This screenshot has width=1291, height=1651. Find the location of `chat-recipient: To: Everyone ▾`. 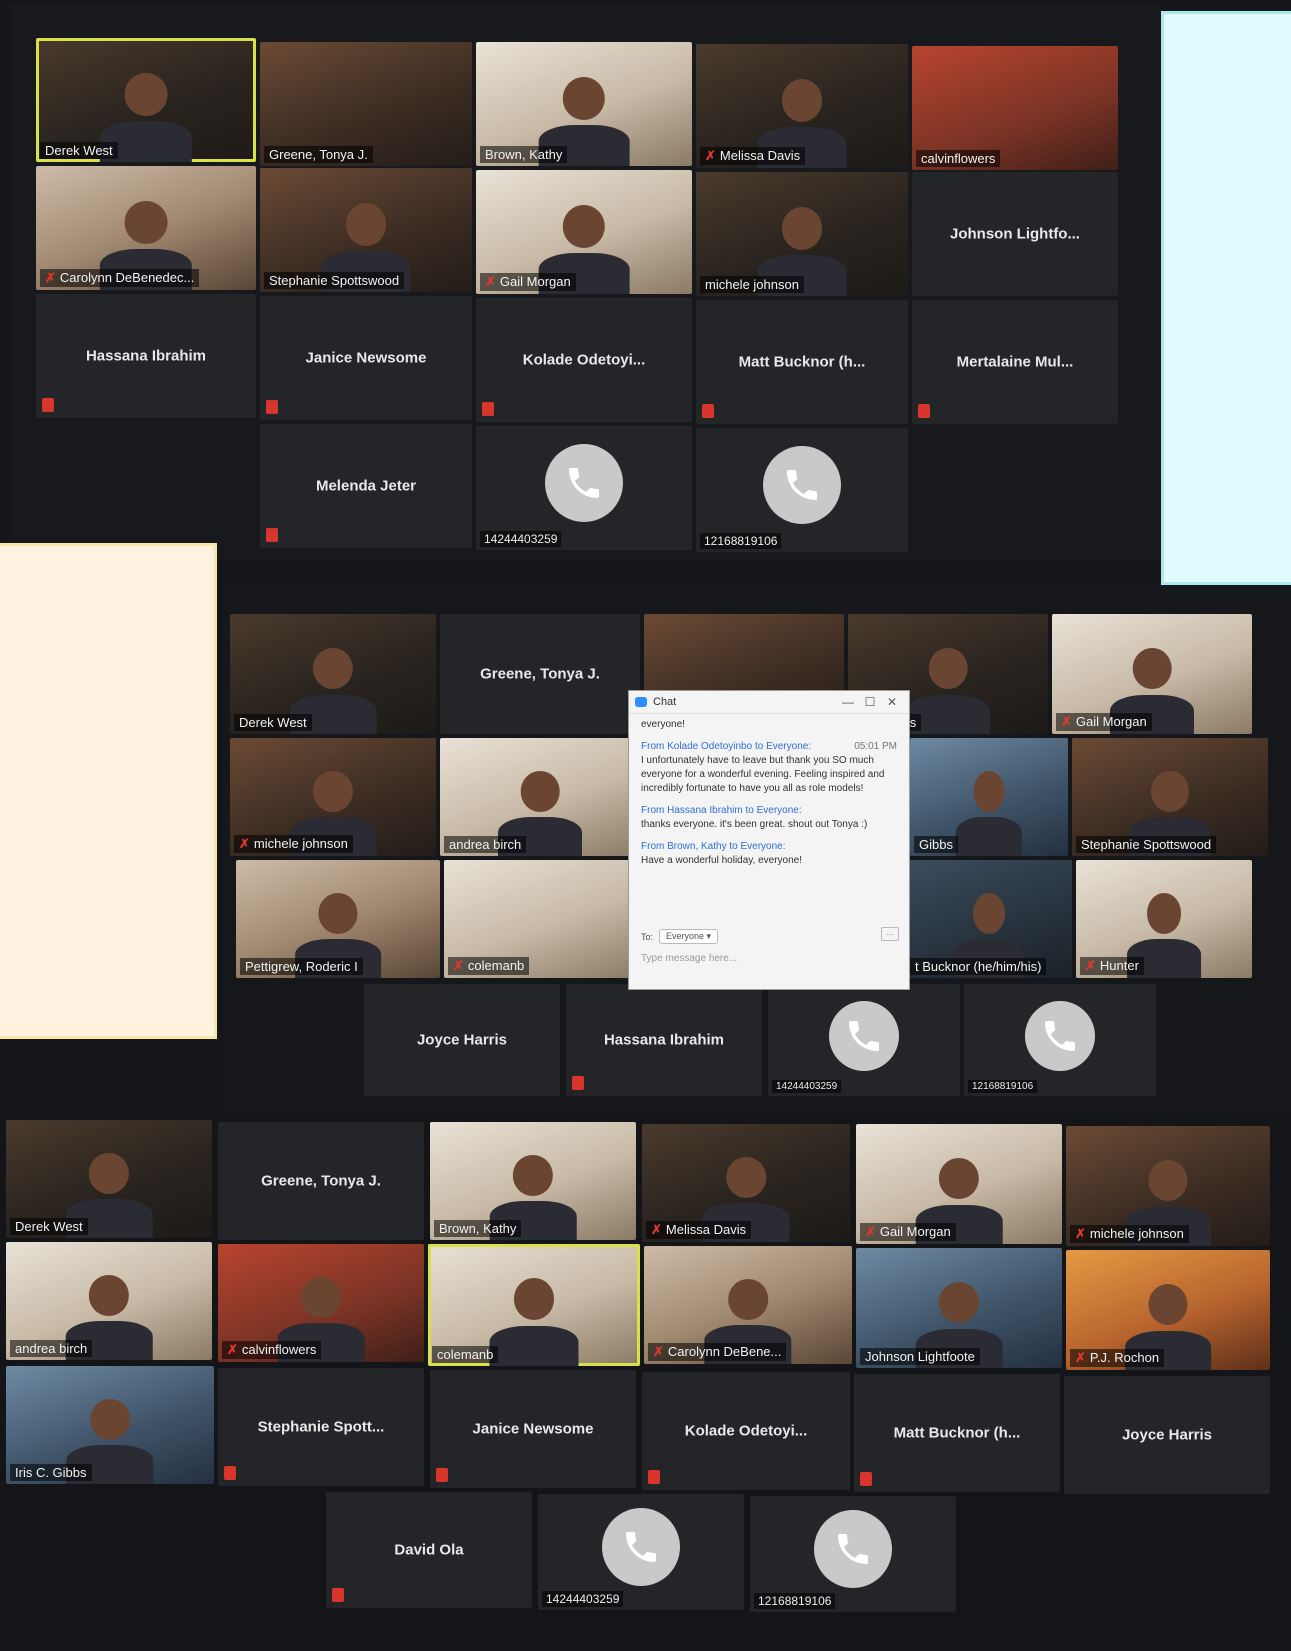

chat-recipient: To: Everyone ▾ is located at coordinates (680, 936).